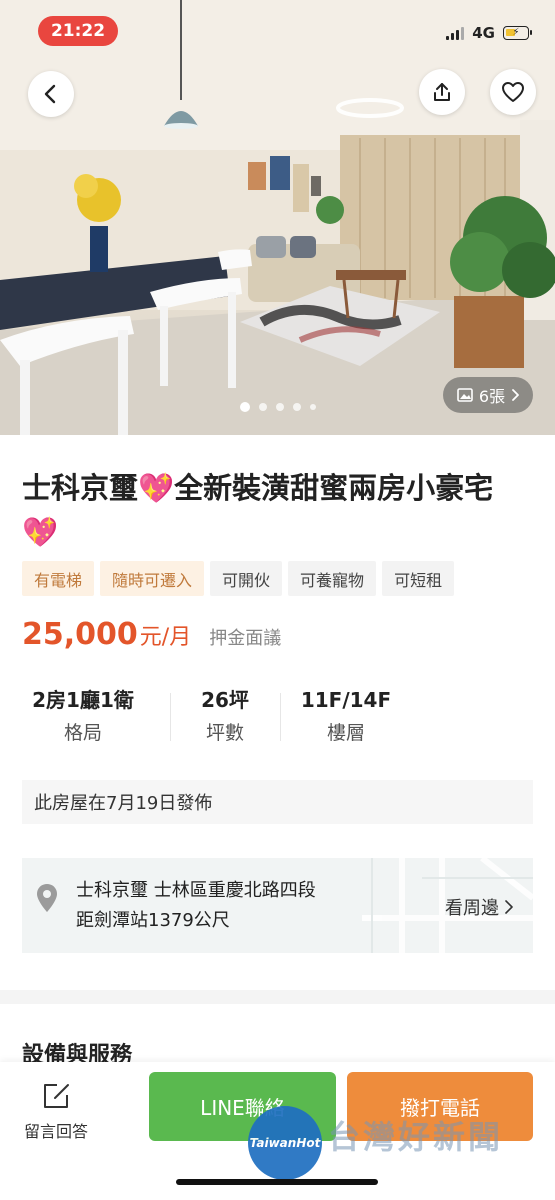 The height and width of the screenshot is (1200, 555). What do you see at coordinates (78, 31) in the screenshot?
I see `status-time: 21:22` at bounding box center [78, 31].